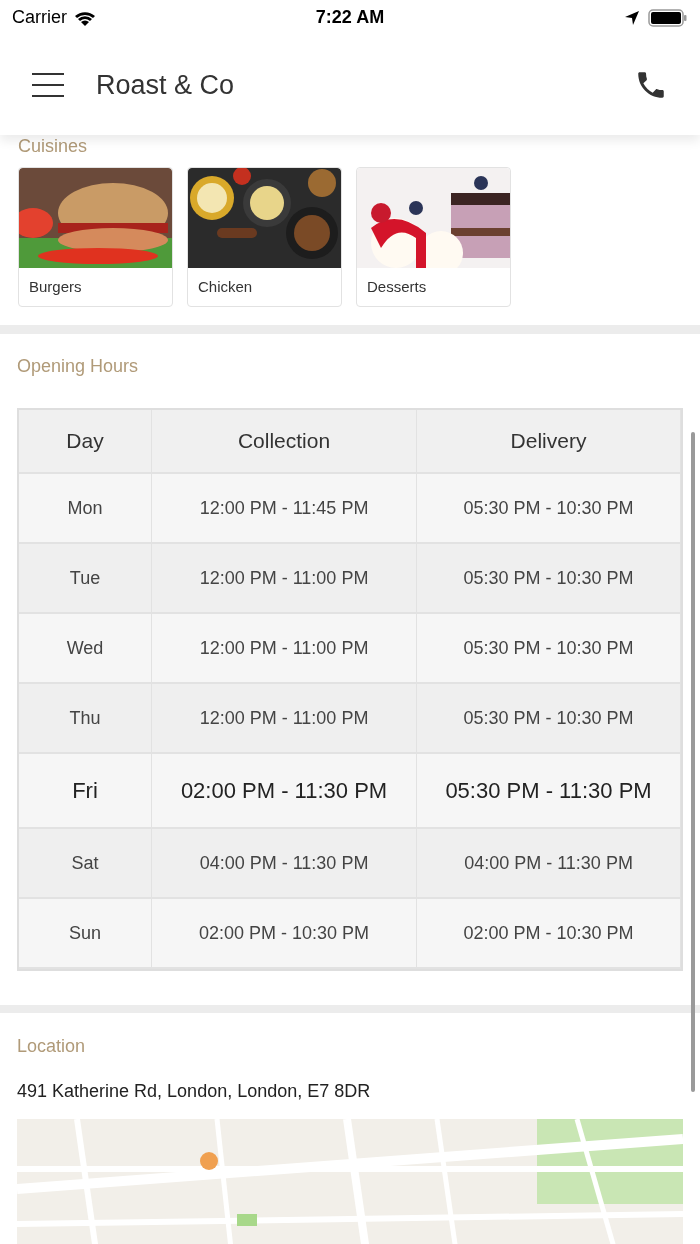 Image resolution: width=700 pixels, height=1244 pixels. Describe the element at coordinates (350, 17) in the screenshot. I see `clock-time: 7:22 AM` at that location.